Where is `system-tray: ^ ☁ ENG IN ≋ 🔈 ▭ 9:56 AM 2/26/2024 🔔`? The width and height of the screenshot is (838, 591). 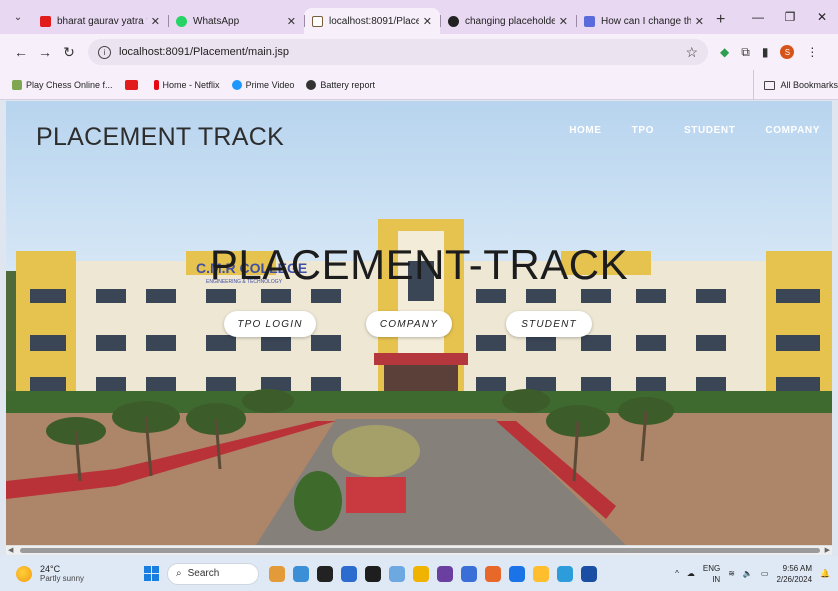 system-tray: ^ ☁ ENG IN ≋ 🔈 ▭ 9:56 AM 2/26/2024 🔔 is located at coordinates (752, 573).